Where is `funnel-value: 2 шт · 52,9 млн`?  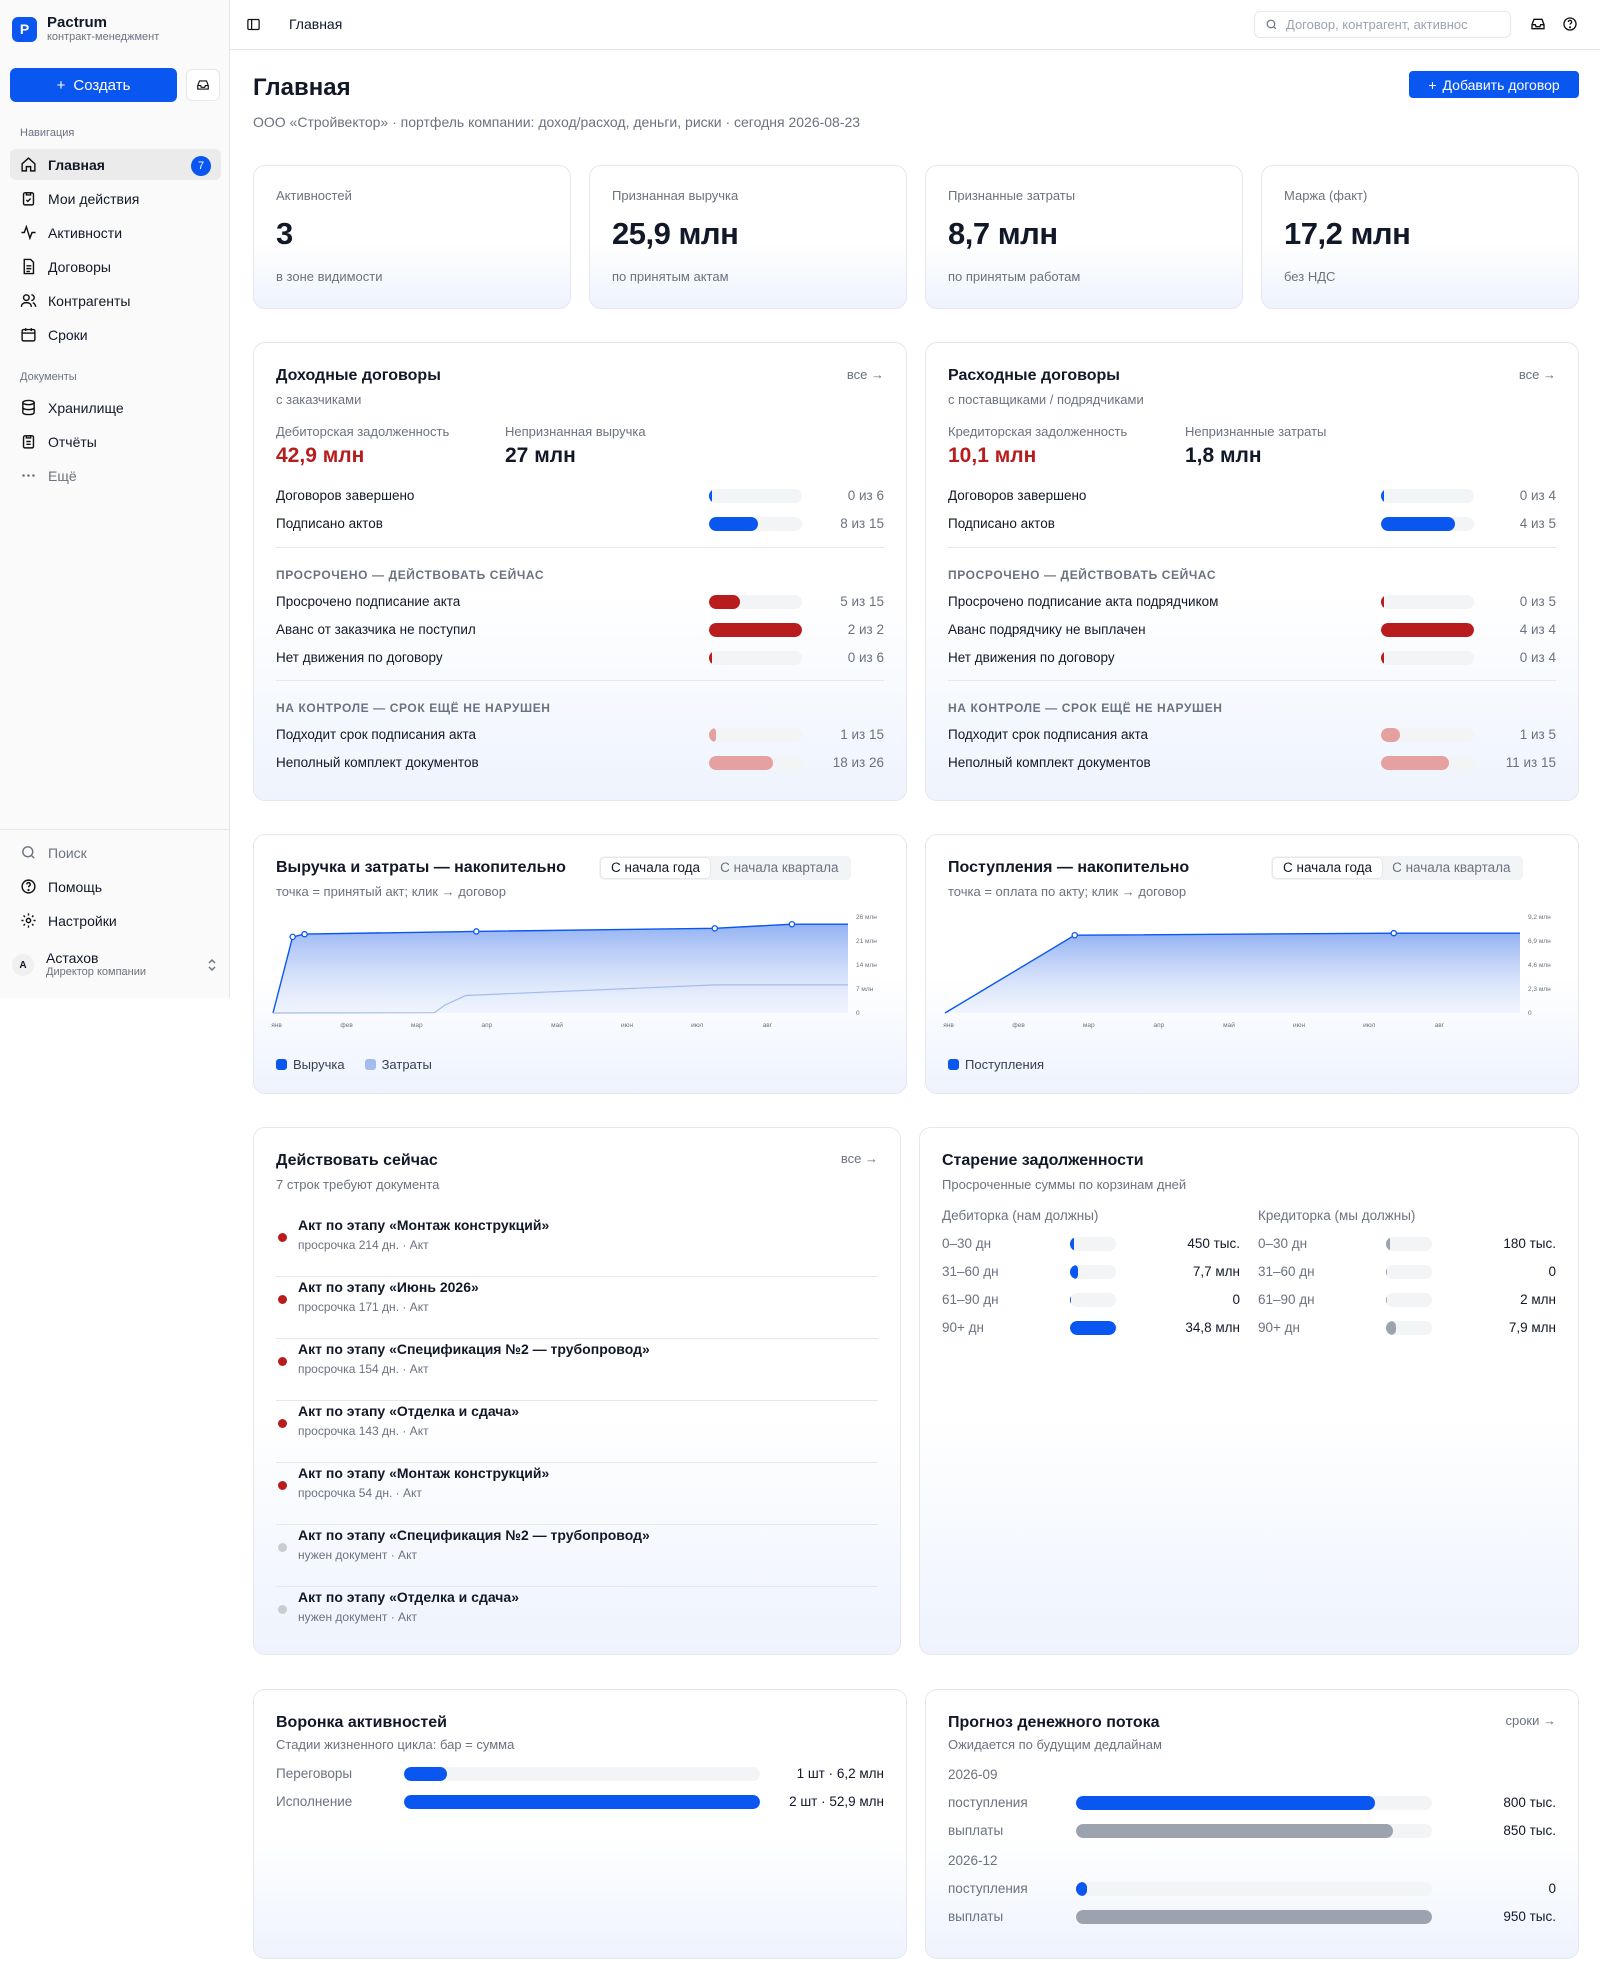
funnel-value: 2 шт · 52,9 млн is located at coordinates (836, 1801).